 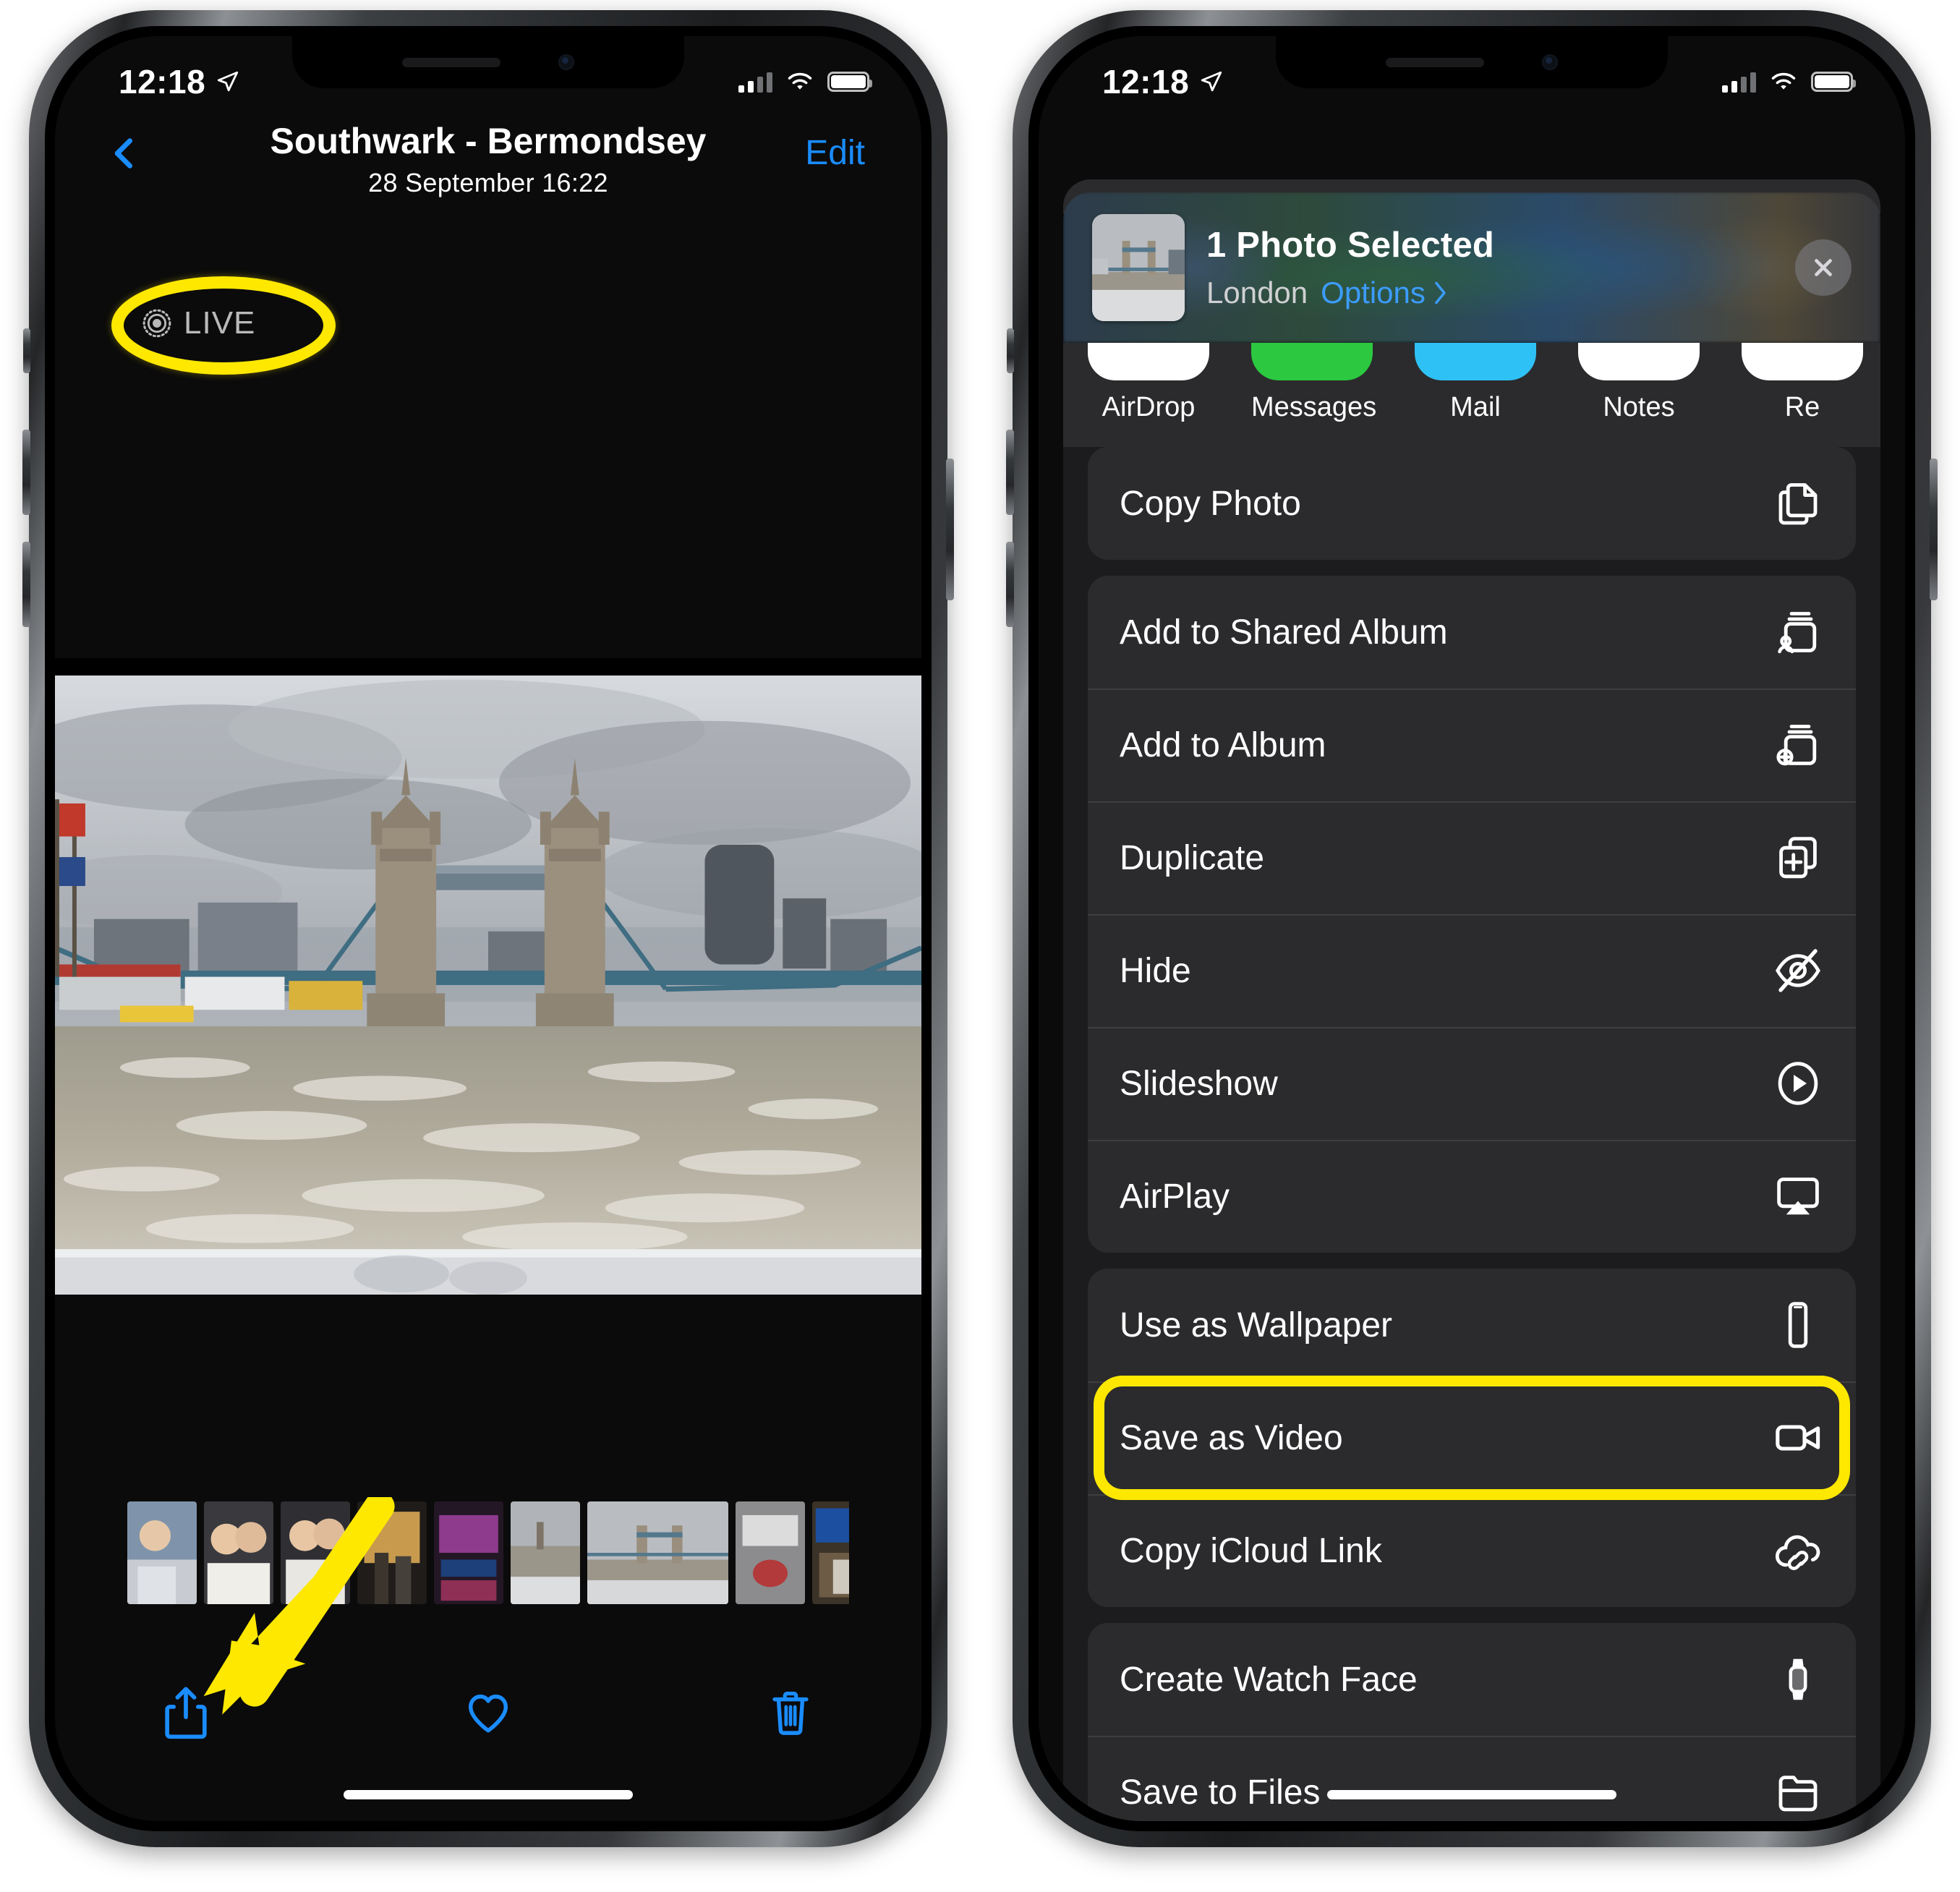 I want to click on tower-bridge-thumbnail, so click(x=1138, y=267).